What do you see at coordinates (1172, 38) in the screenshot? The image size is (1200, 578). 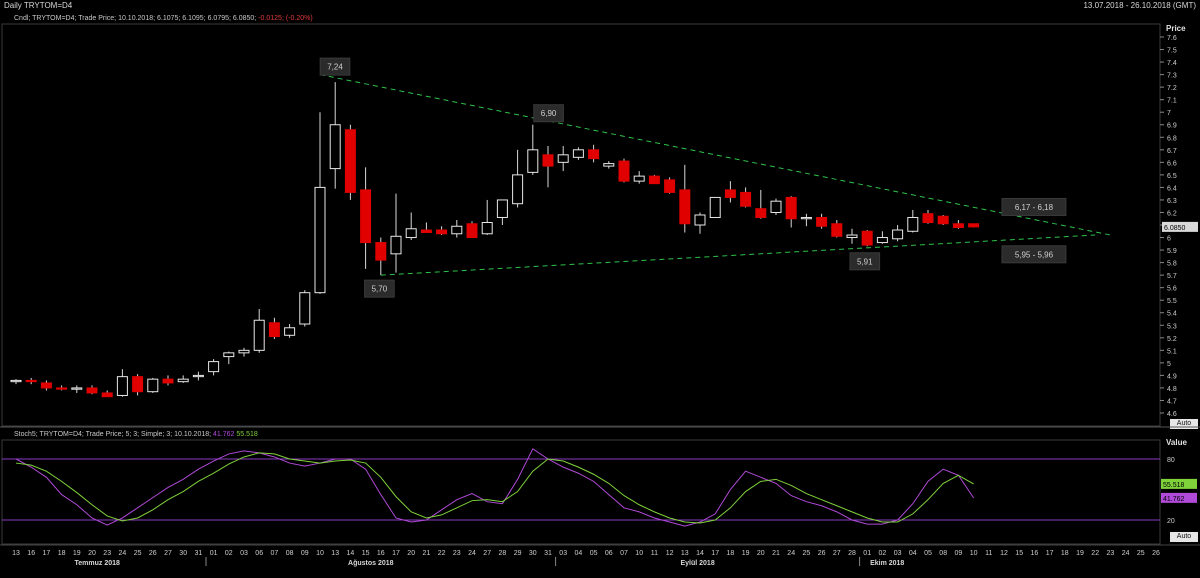 I see `price-tick-label: 7.6` at bounding box center [1172, 38].